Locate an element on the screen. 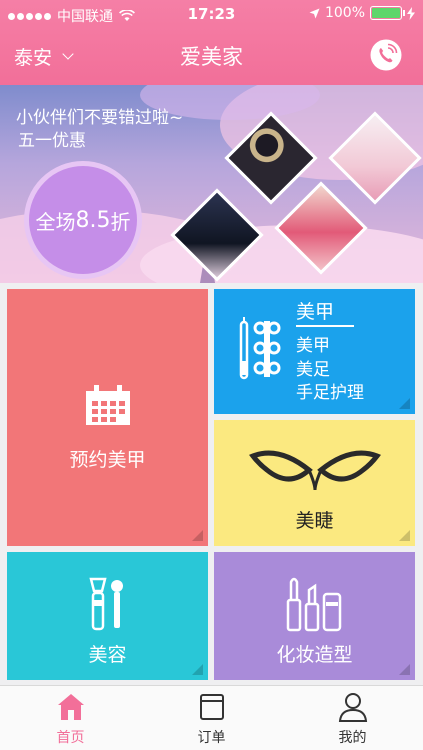 The width and height of the screenshot is (423, 750). eyelash-tile: 美睫 is located at coordinates (314, 483).